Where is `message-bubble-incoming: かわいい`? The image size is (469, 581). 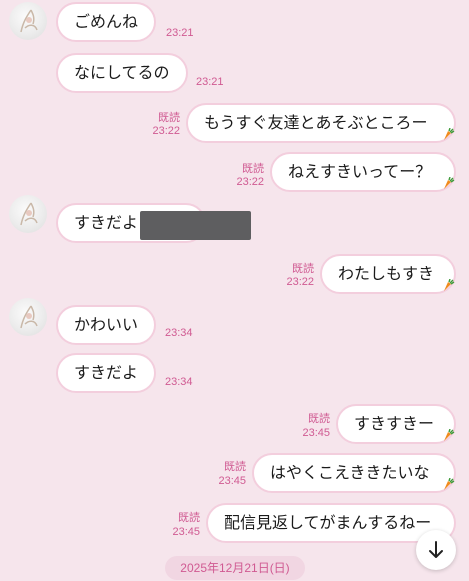 message-bubble-incoming: かわいい is located at coordinates (106, 325).